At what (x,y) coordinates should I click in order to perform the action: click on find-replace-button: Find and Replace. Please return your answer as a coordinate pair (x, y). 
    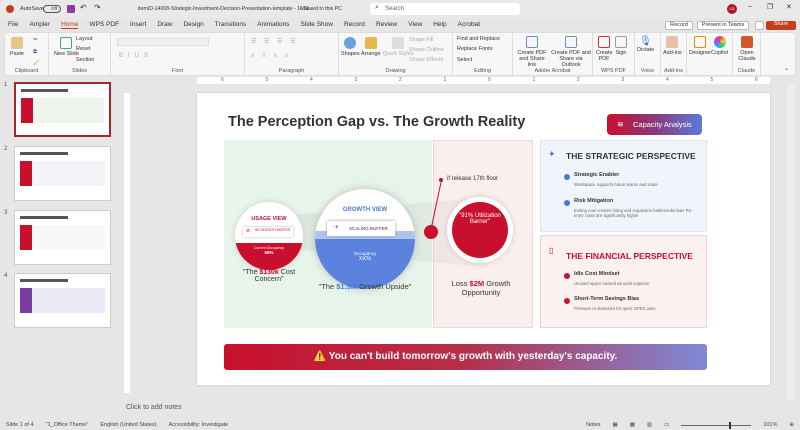
    Looking at the image, I should click on (478, 39).